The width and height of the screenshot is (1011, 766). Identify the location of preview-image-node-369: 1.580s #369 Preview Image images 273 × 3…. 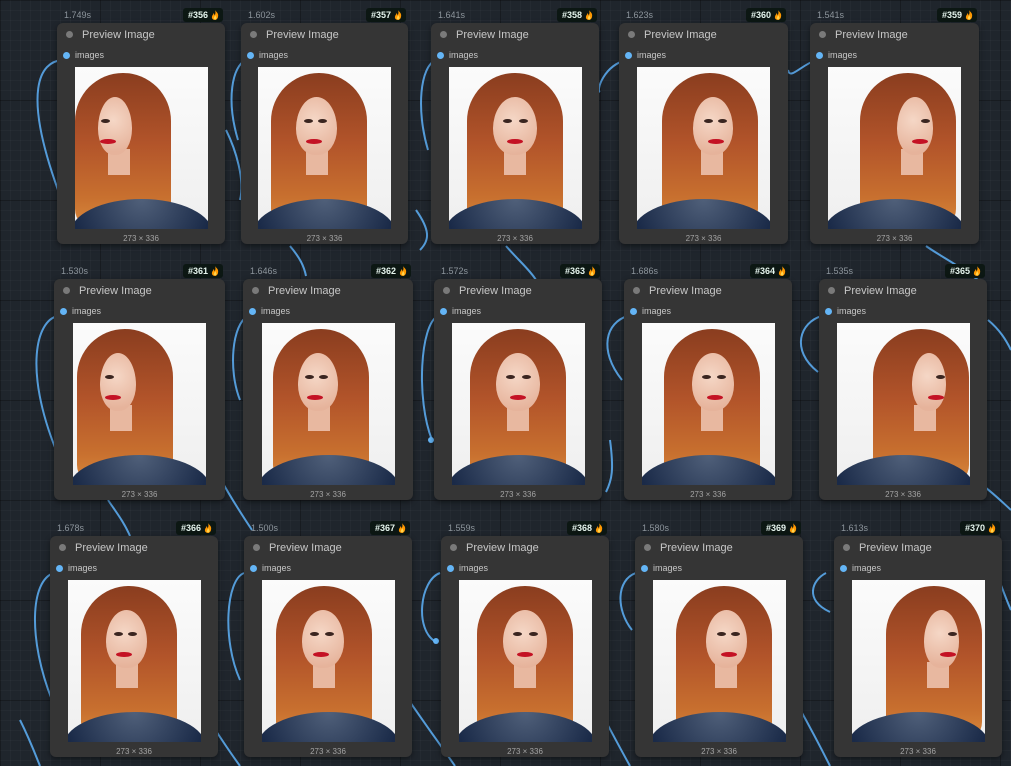
(719, 639).